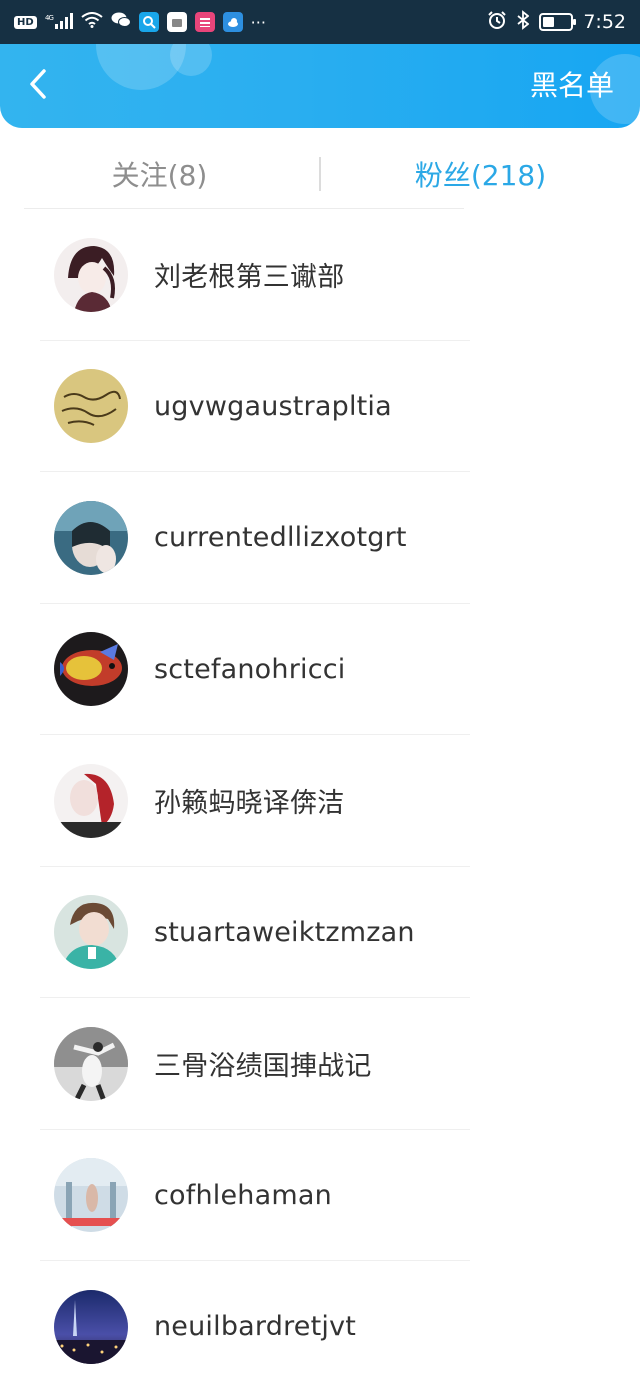 The height and width of the screenshot is (1387, 640). What do you see at coordinates (320, 86) in the screenshot?
I see `top-nav-bar: 黑名单` at bounding box center [320, 86].